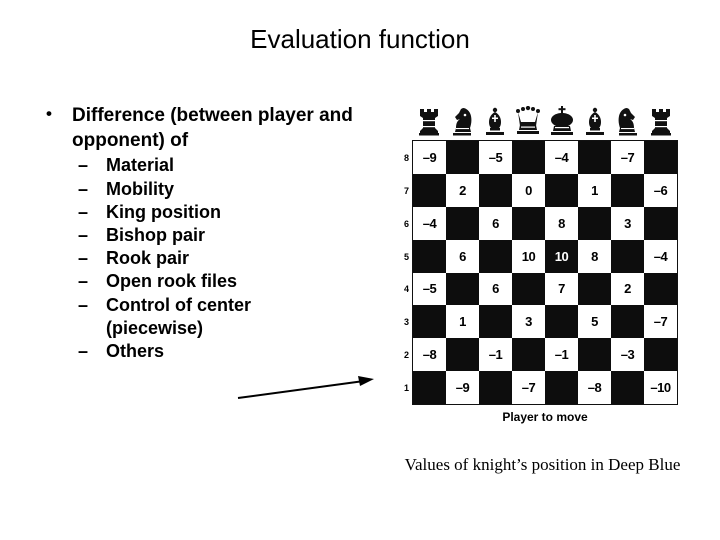 The width and height of the screenshot is (720, 540). Describe the element at coordinates (660, 256) in the screenshot. I see `square-value: –4` at that location.